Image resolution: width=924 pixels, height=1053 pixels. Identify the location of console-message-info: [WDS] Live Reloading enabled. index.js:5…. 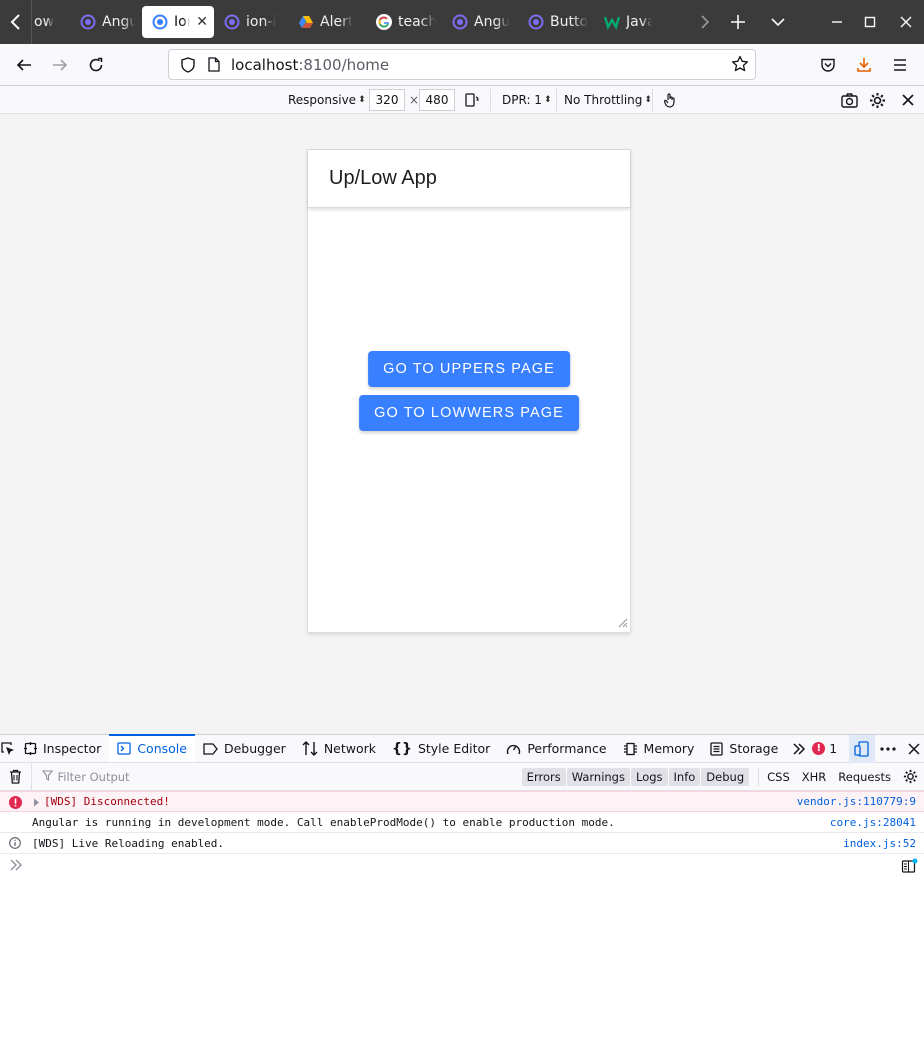
(462, 843).